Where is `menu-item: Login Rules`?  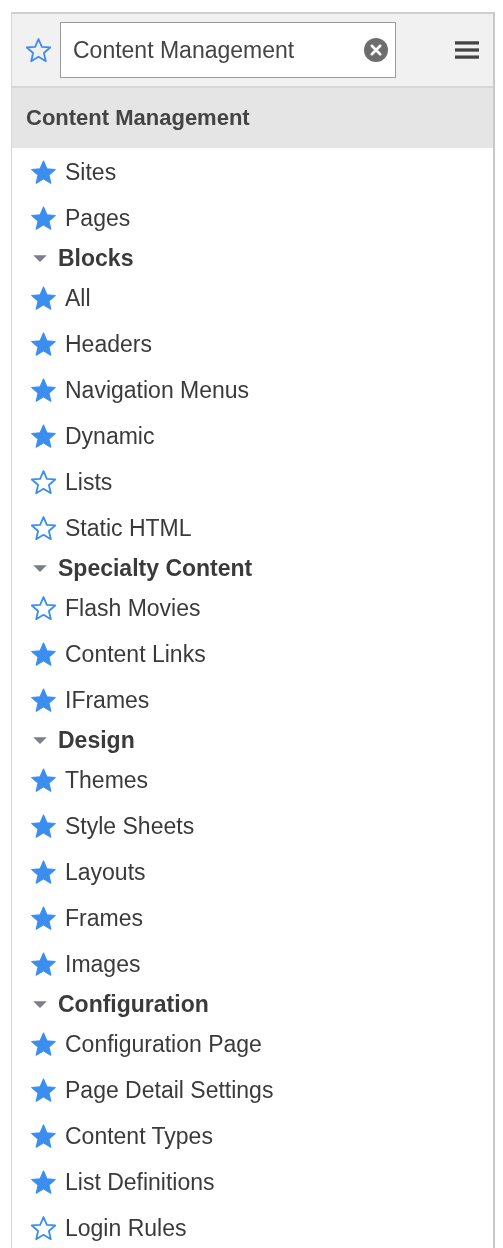
menu-item: Login Rules is located at coordinates (126, 1228).